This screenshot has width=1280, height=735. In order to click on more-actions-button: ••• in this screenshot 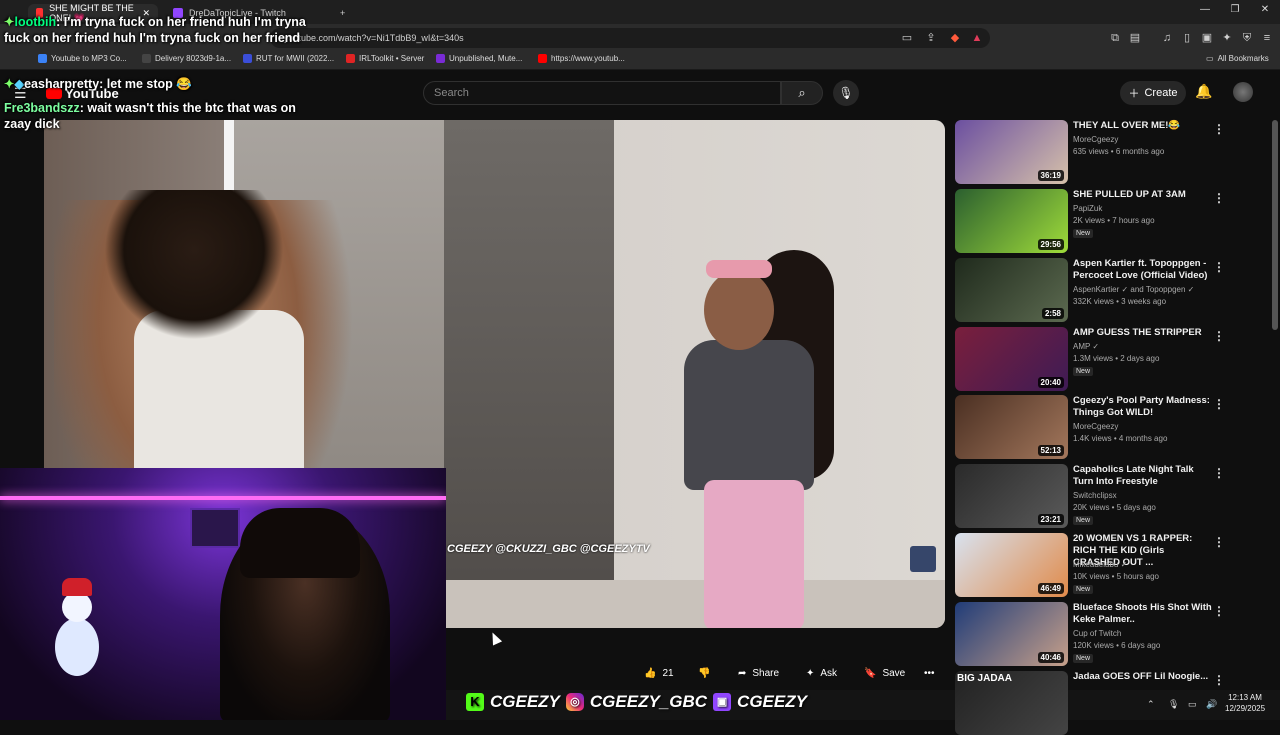, I will do `click(929, 673)`.